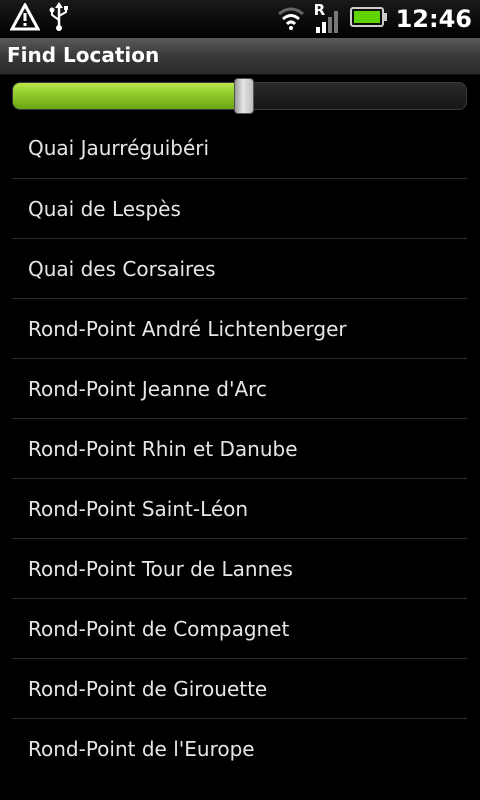 This screenshot has height=800, width=480. Describe the element at coordinates (239, 508) in the screenshot. I see `list-item: Rond-Point Saint-Léon` at that location.